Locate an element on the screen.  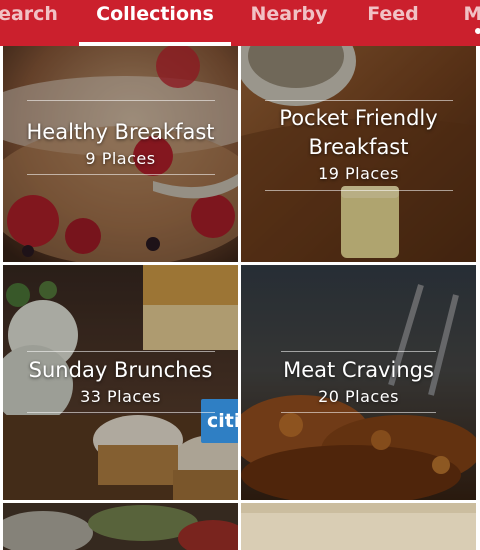
places-count: 19 Places is located at coordinates (358, 173).